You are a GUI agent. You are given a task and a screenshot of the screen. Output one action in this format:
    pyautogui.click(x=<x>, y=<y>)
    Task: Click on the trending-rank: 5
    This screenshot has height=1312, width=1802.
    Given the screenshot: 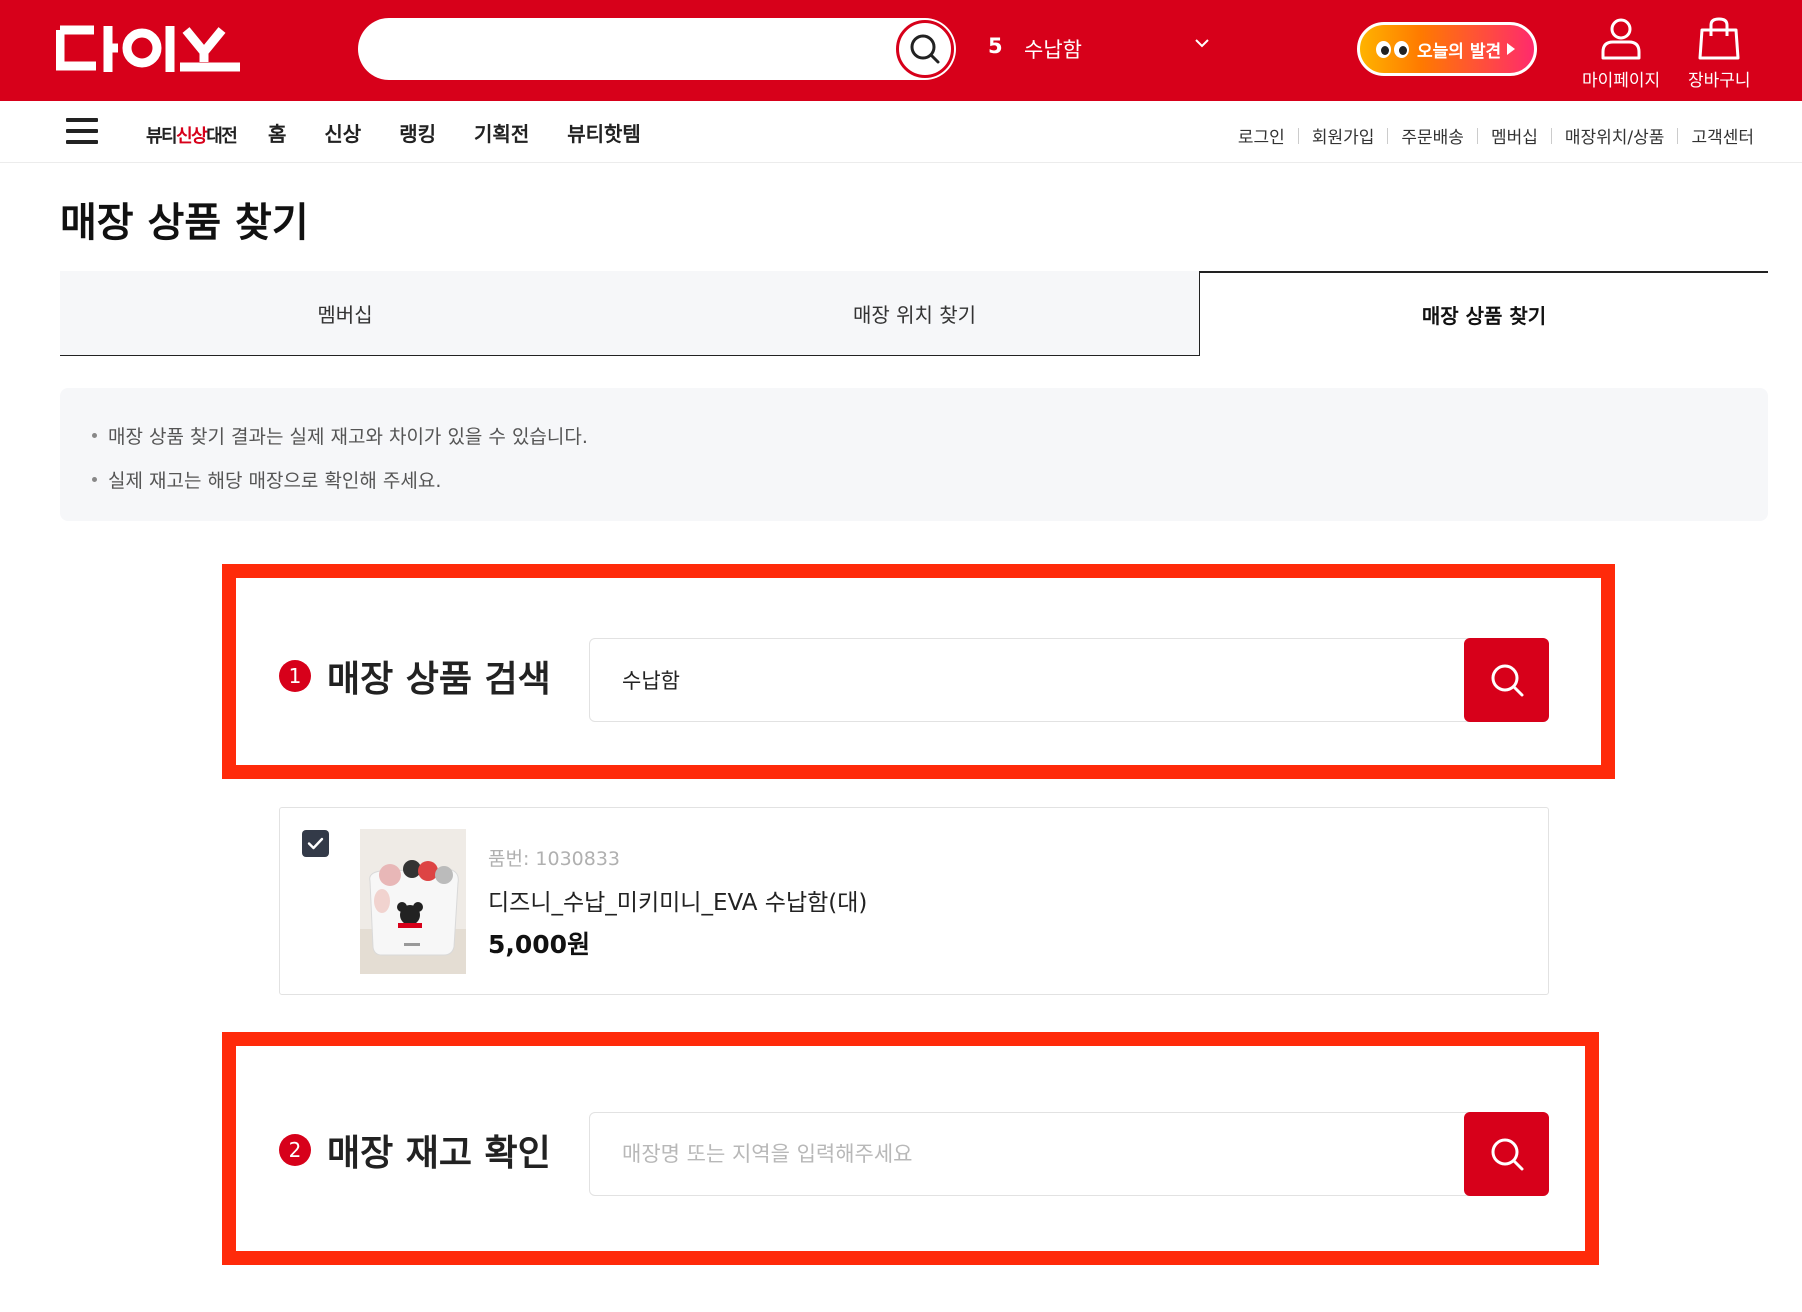 What is the action you would take?
    pyautogui.click(x=995, y=46)
    